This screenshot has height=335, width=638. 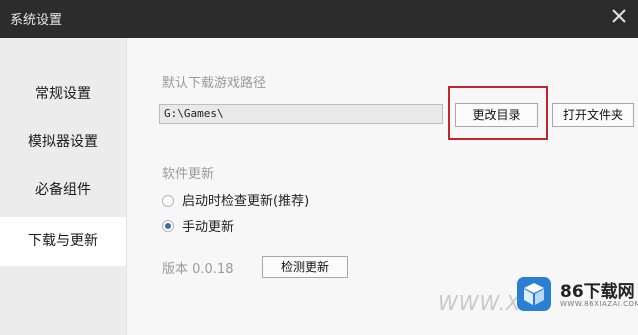 I want to click on auto-update-radio, so click(x=168, y=201).